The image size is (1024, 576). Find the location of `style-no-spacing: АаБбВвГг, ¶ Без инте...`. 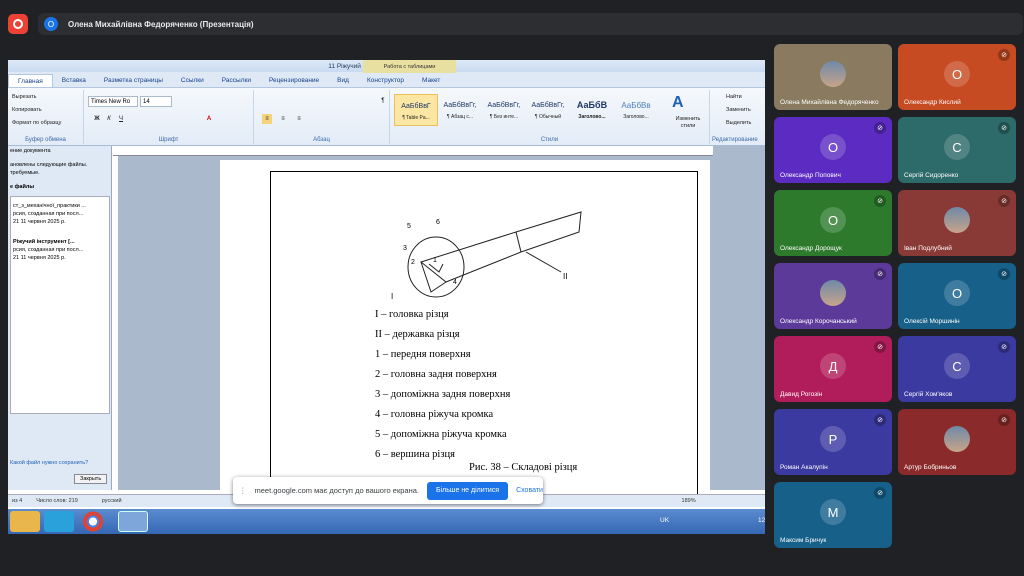

style-no-spacing: АаБбВвГг, ¶ Без инте... is located at coordinates (504, 110).